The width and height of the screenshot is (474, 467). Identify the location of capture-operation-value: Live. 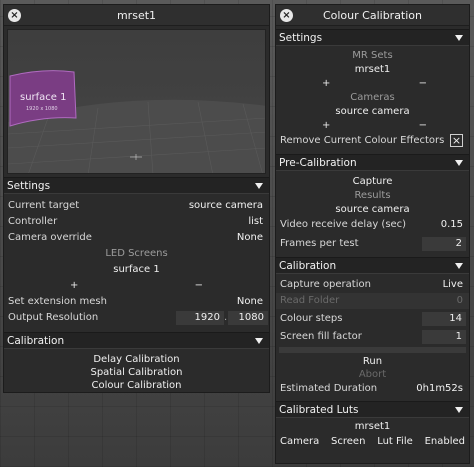
(453, 285).